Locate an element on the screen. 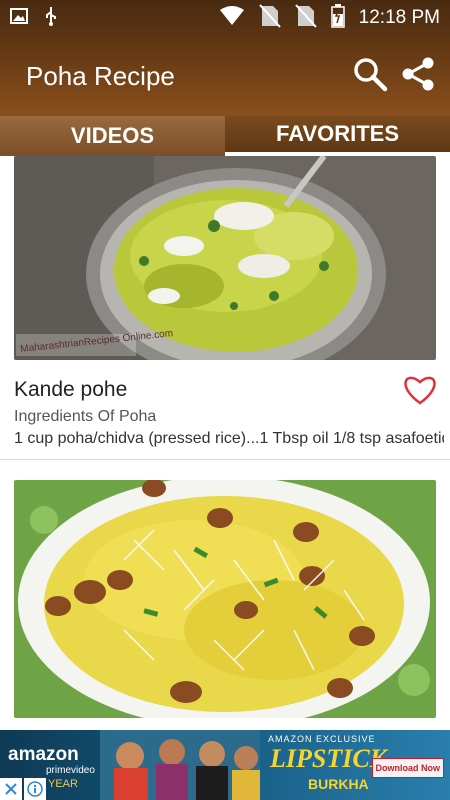  app-bar: Poha Recipe is located at coordinates (225, 76).